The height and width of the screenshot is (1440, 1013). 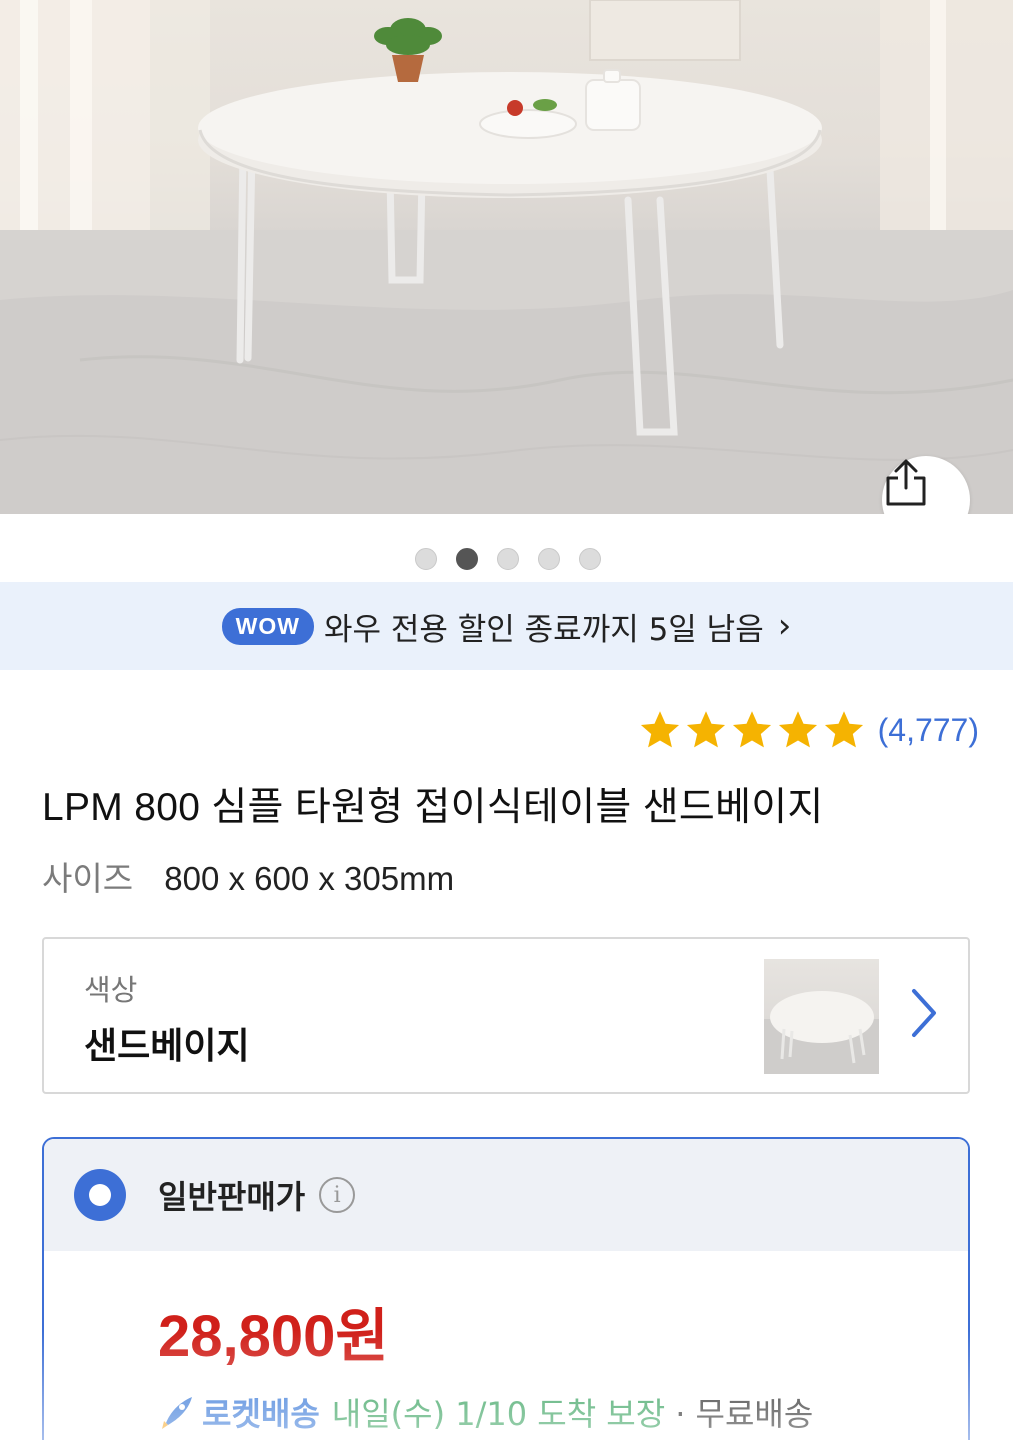 I want to click on option-label: 일반판매가, so click(x=232, y=1197).